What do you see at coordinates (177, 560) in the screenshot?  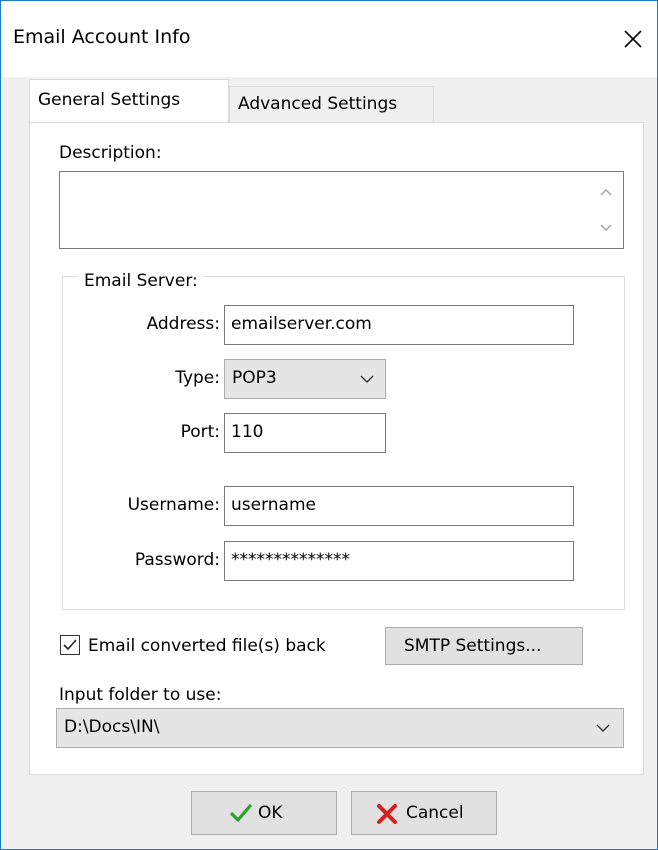 I see `password-label: Password:` at bounding box center [177, 560].